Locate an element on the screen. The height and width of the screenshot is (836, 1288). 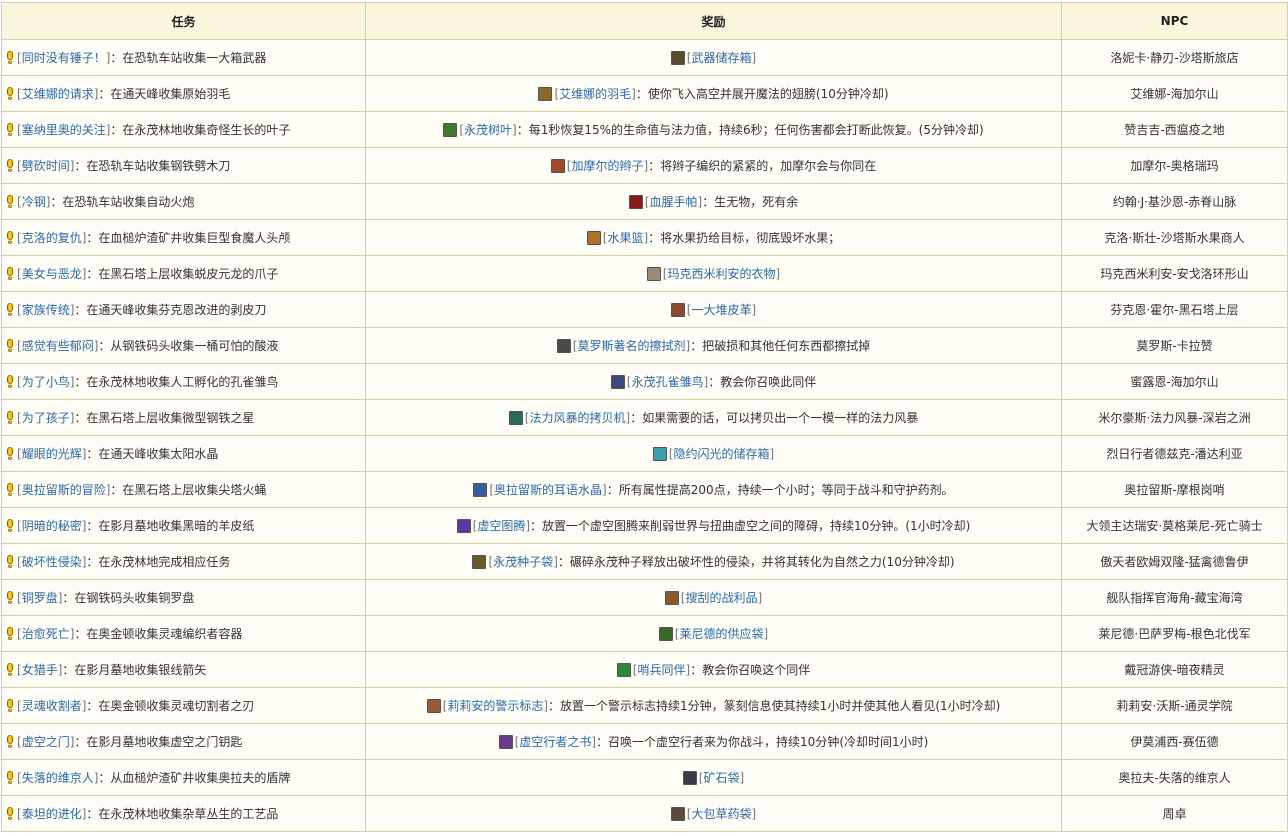
reward-item-link: 大包草药袋 is located at coordinates (721, 814).